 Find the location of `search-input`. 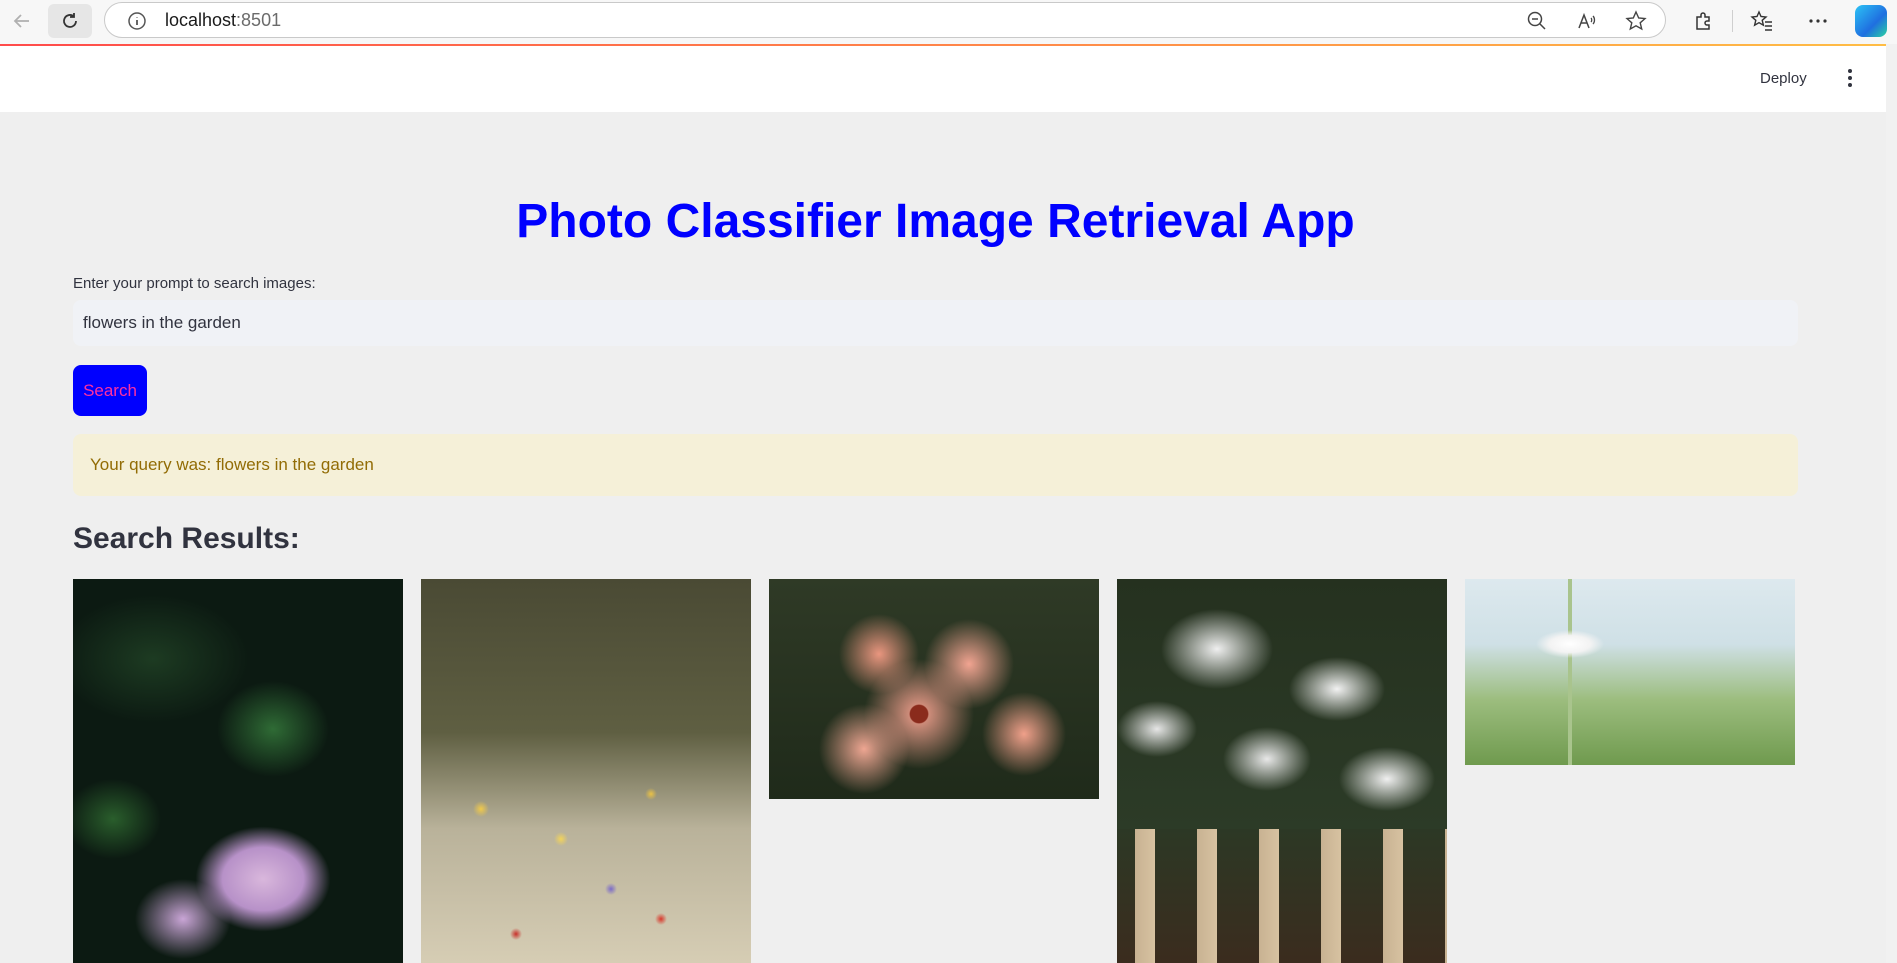

search-input is located at coordinates (935, 323).